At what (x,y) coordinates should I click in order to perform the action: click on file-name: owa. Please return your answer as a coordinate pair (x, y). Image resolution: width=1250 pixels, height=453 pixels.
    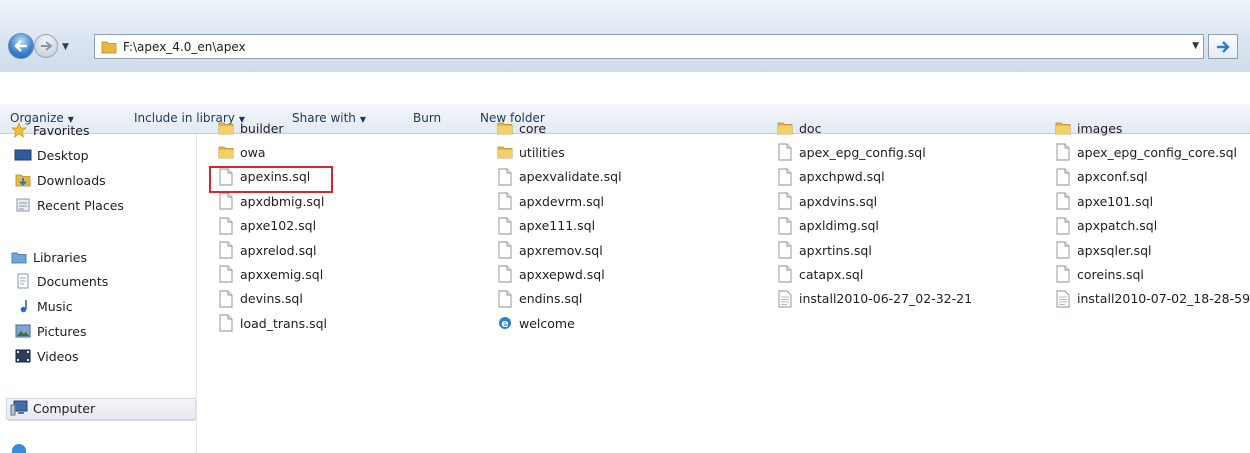
    Looking at the image, I should click on (253, 152).